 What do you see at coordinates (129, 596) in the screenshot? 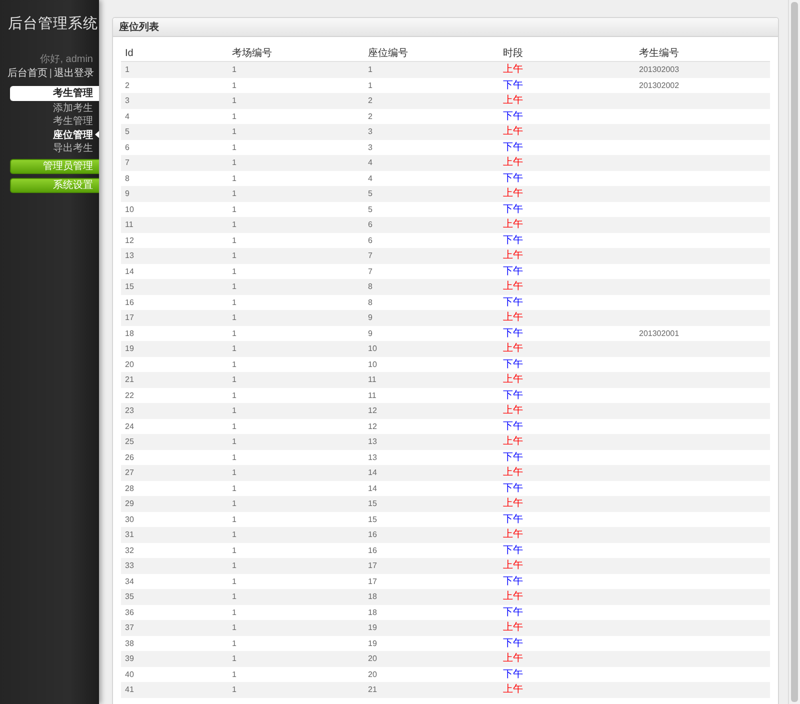
I see `table-cell: 35` at bounding box center [129, 596].